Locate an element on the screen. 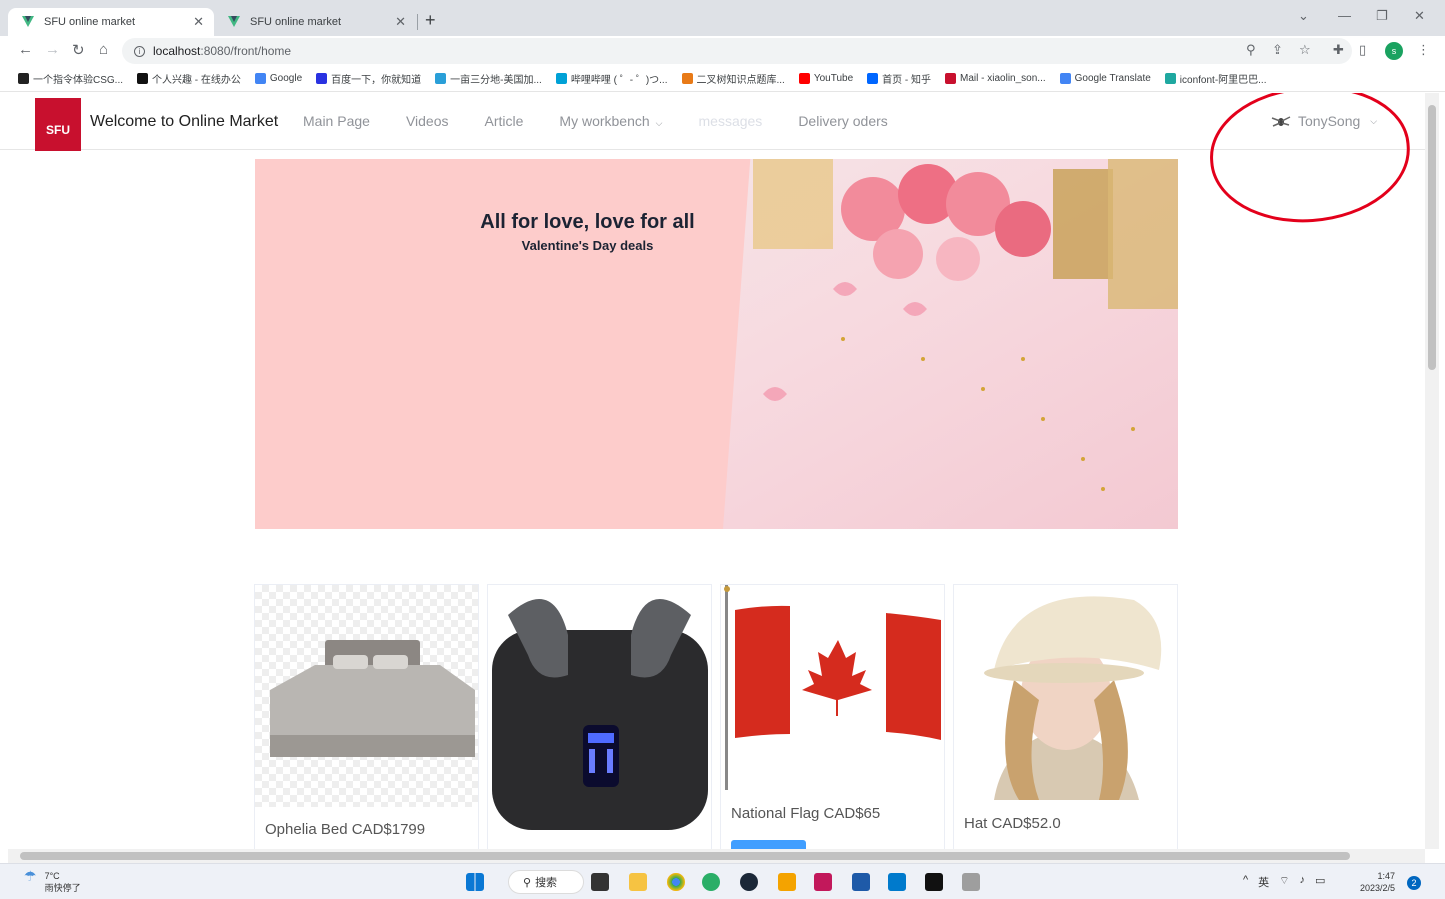  windows-start-icon is located at coordinates (475, 882).